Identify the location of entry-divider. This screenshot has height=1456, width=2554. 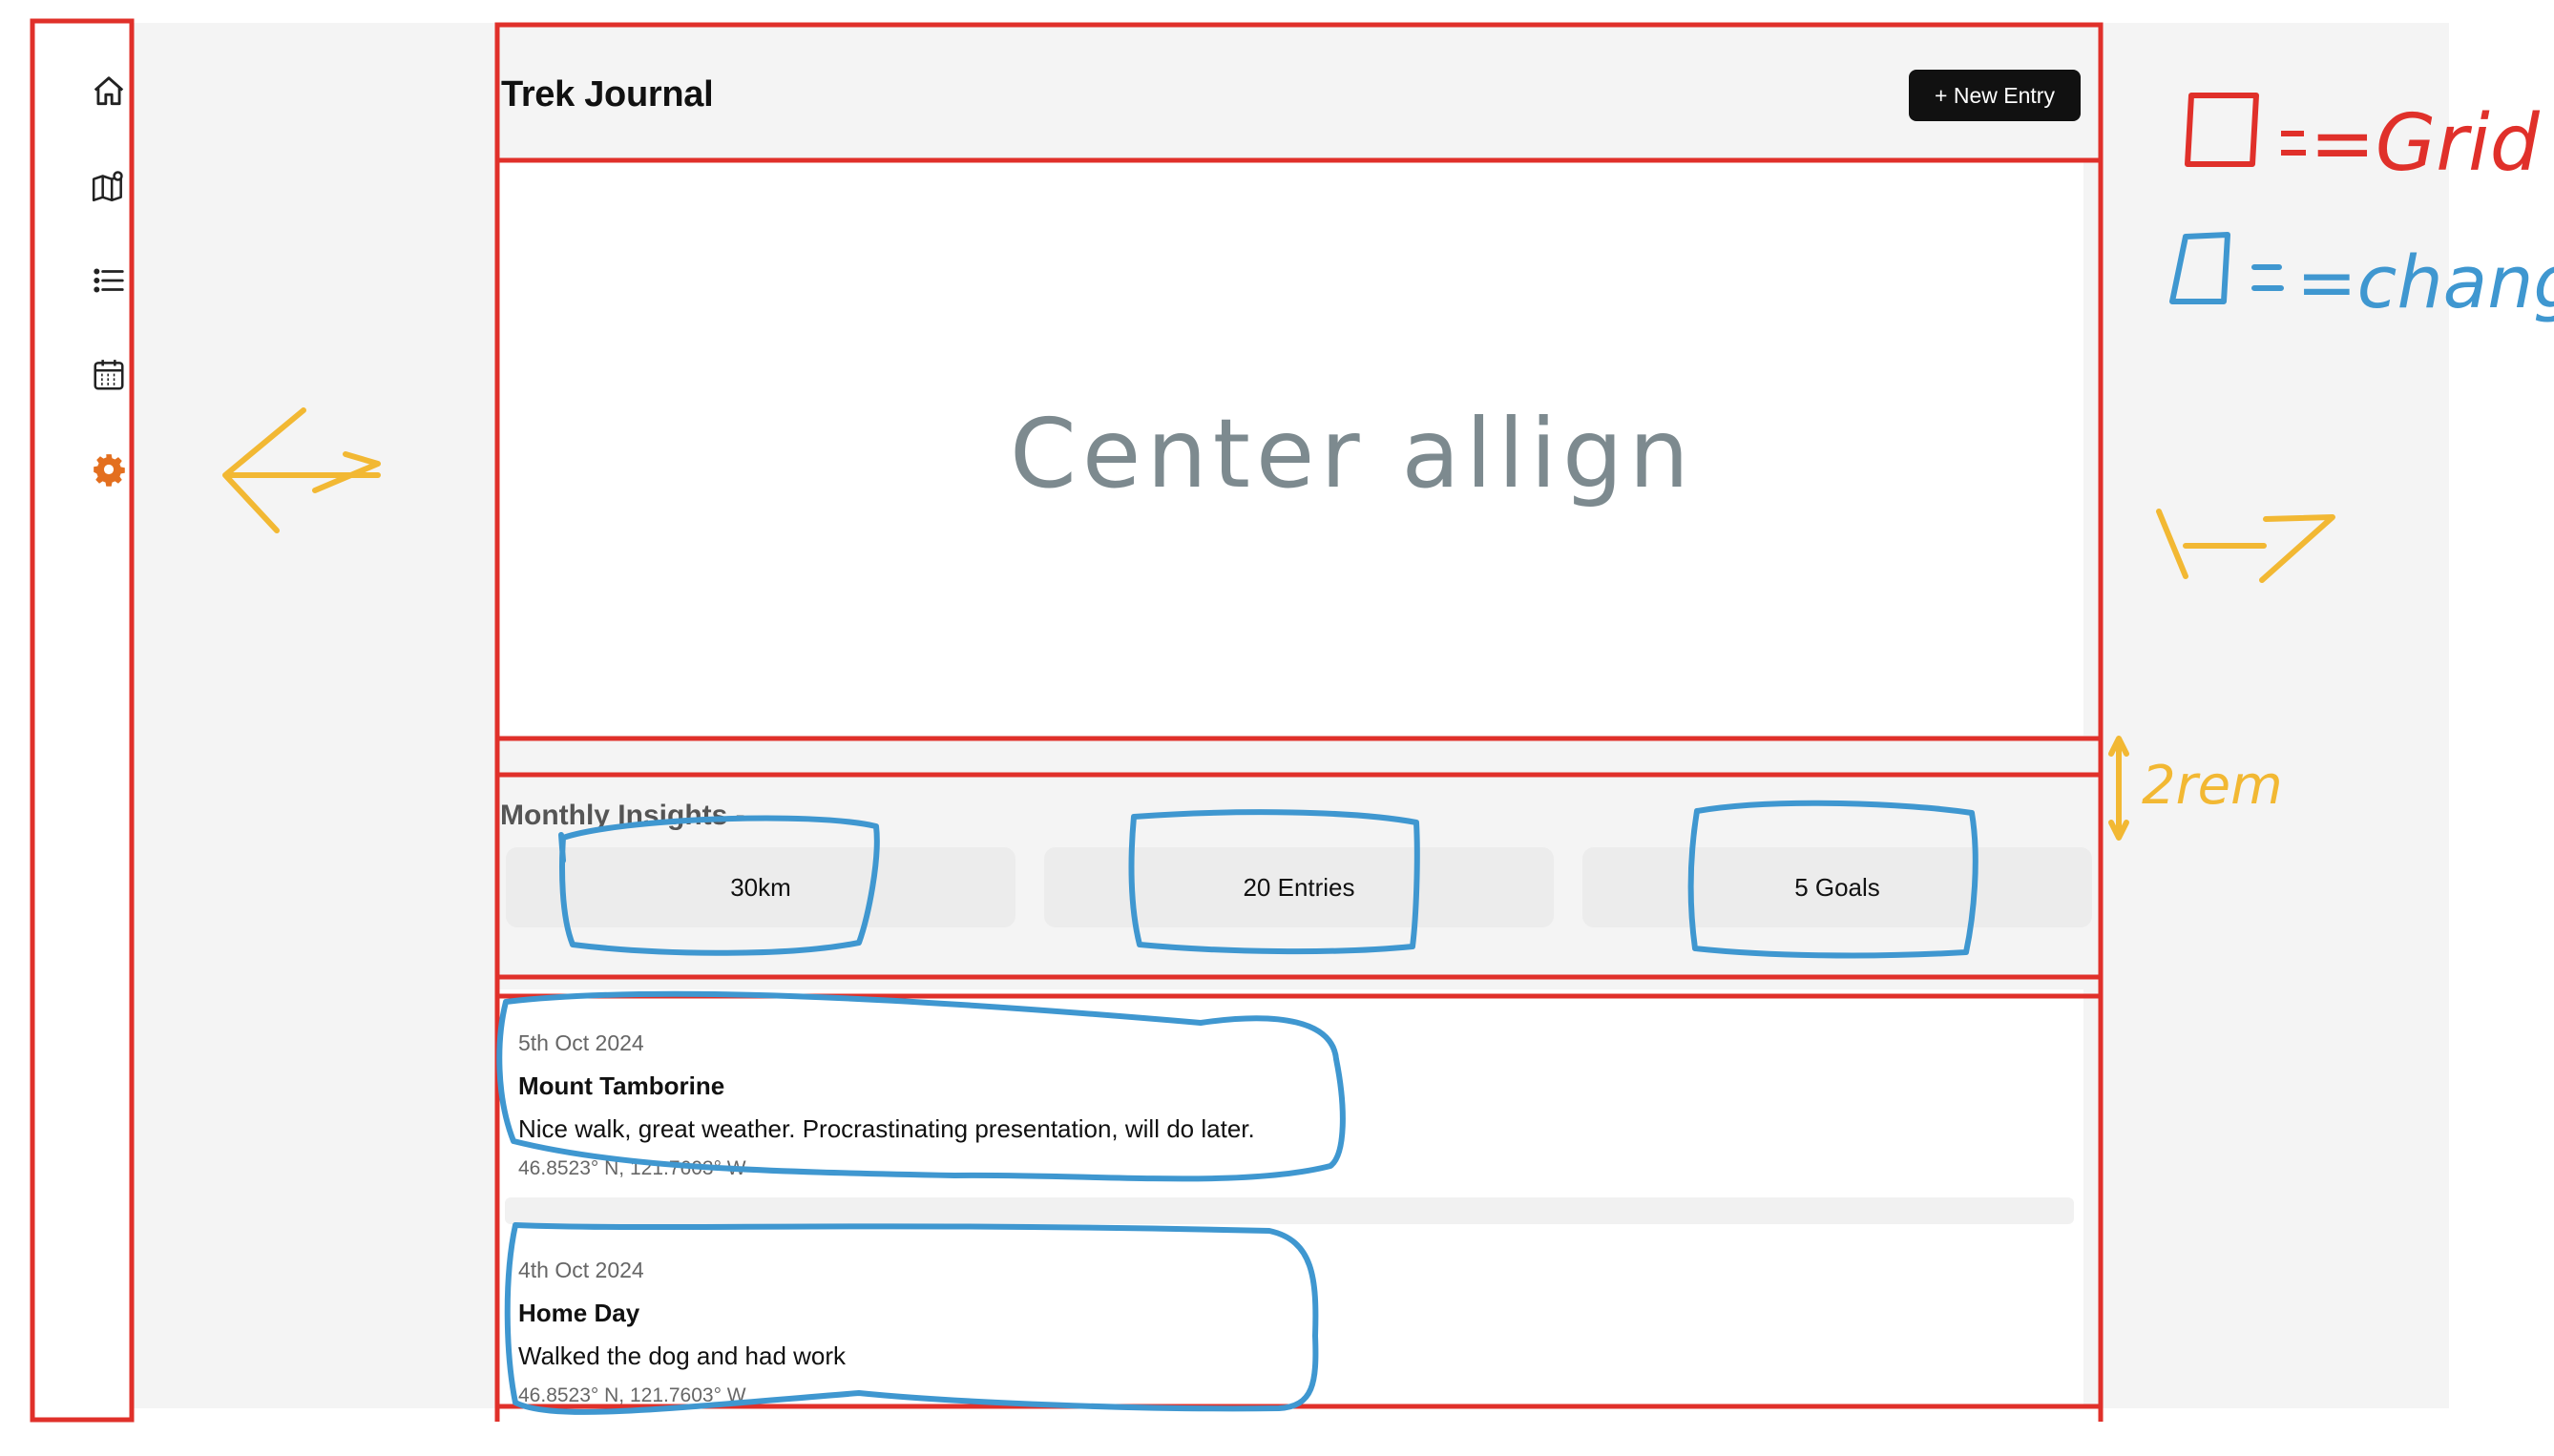
(1289, 1211).